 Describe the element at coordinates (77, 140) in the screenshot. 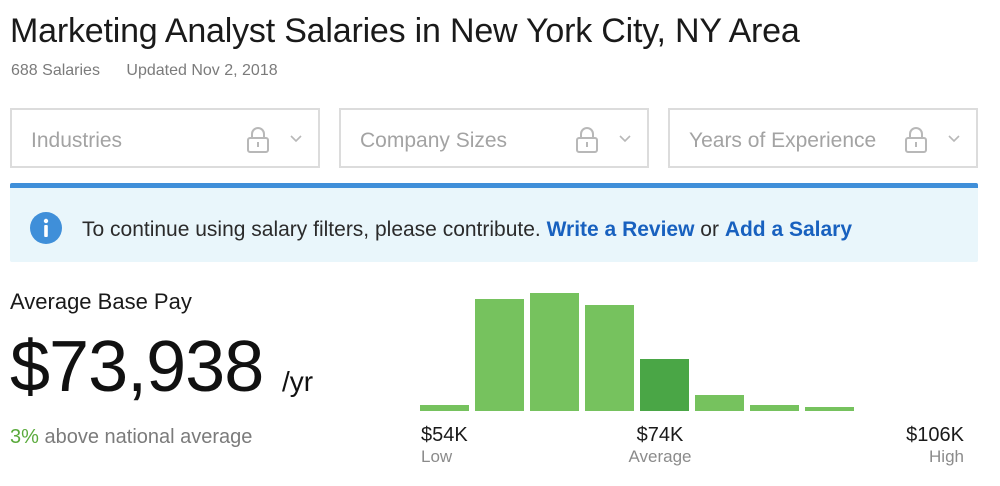

I see `industries-filter-label: Industries` at that location.